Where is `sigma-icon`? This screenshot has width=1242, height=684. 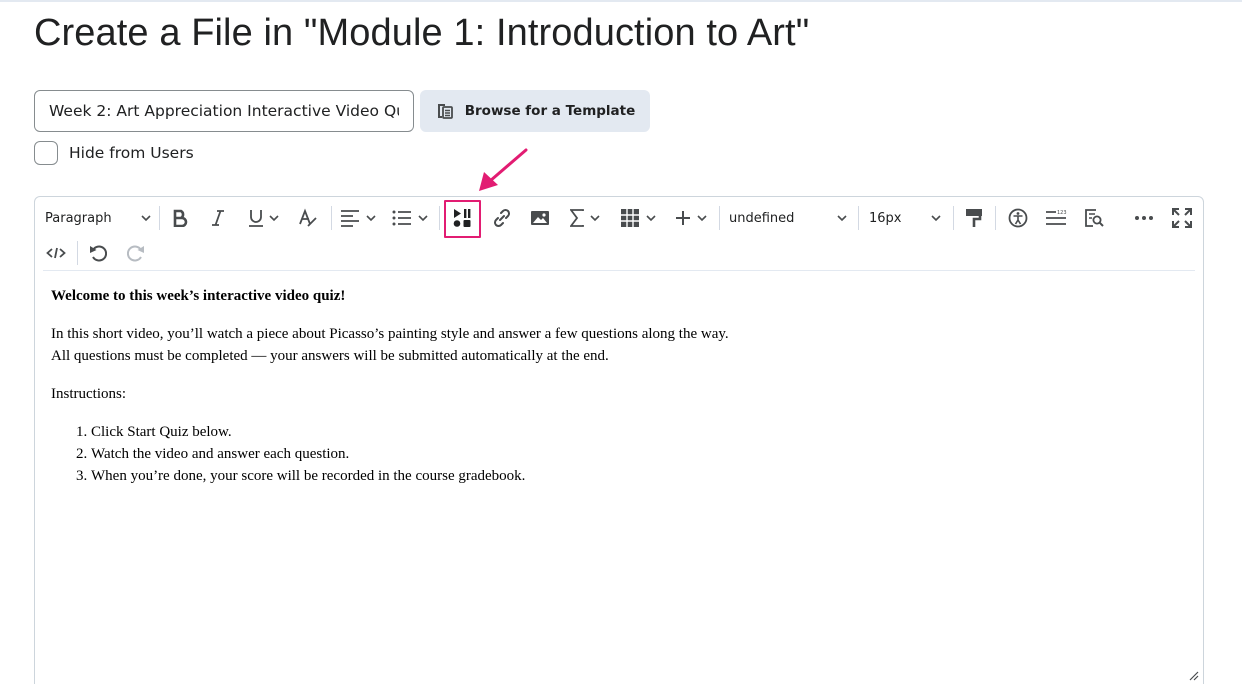
sigma-icon is located at coordinates (577, 218).